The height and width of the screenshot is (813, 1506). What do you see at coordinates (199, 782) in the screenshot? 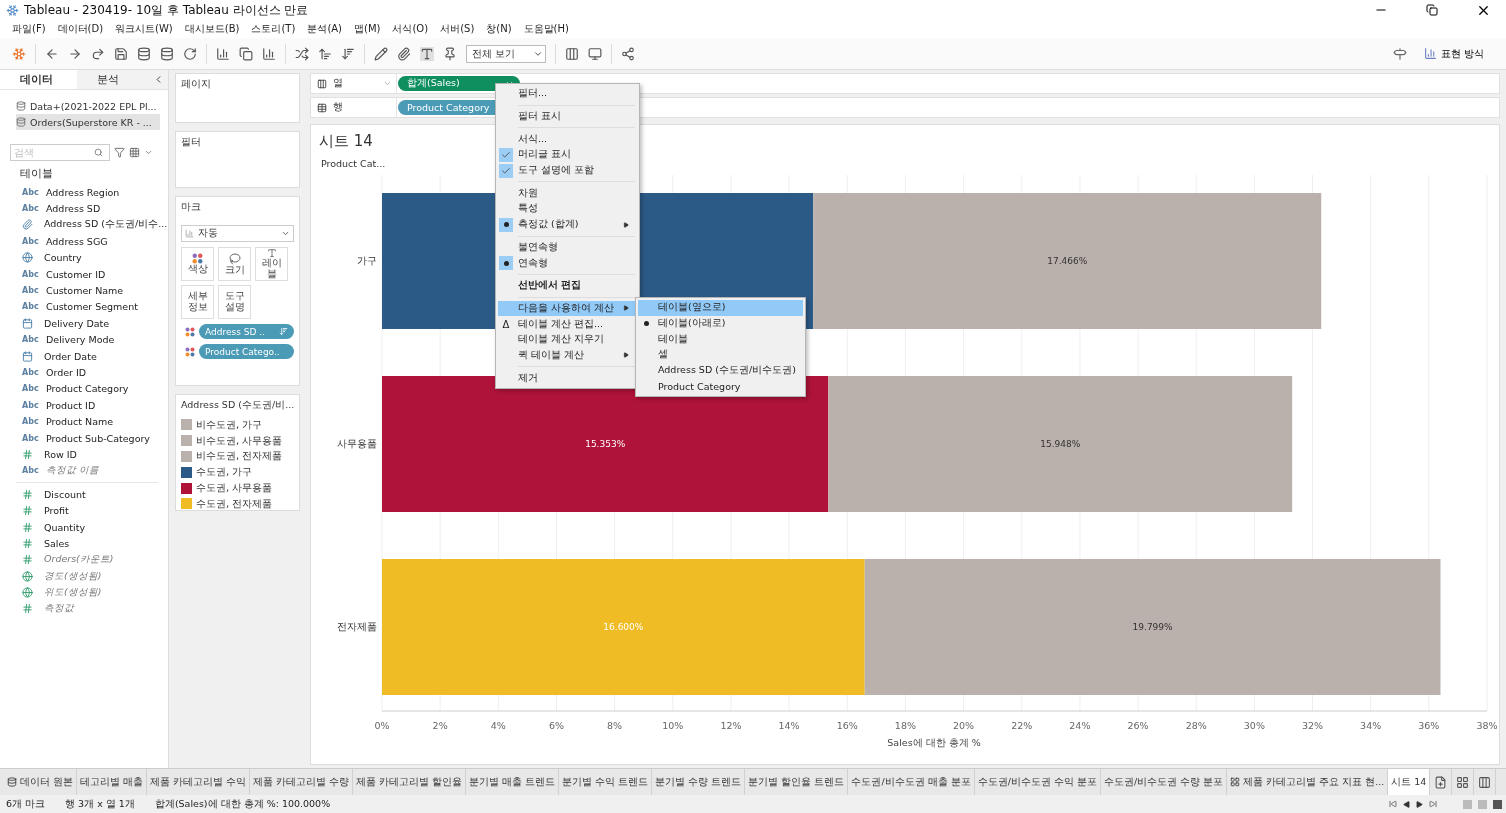
I see `sheet-tab: 제품 카테고리별 수익` at bounding box center [199, 782].